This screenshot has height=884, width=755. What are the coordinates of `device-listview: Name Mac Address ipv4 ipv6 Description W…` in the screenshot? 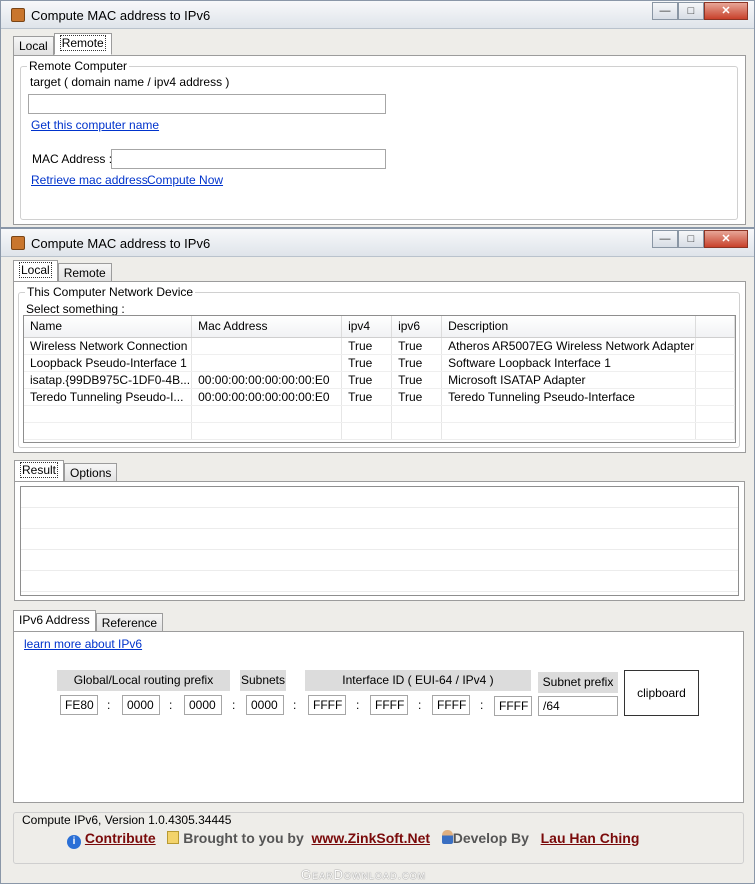 It's located at (379, 379).